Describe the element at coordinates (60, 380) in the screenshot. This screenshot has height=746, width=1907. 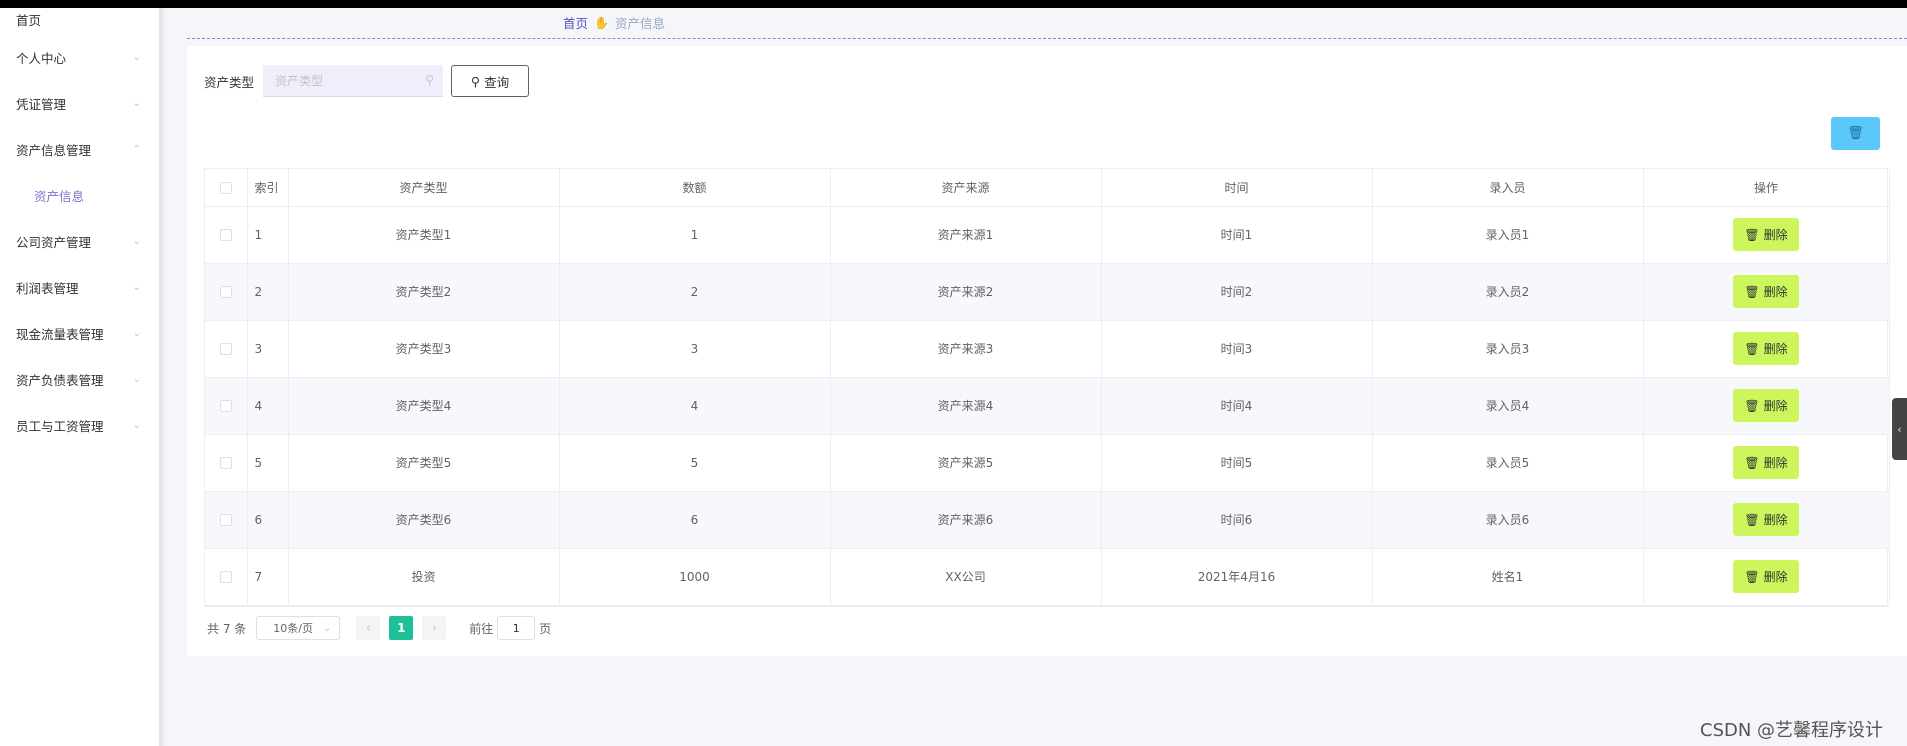
I see `sidebar-item-label: 资产负债表管理` at that location.